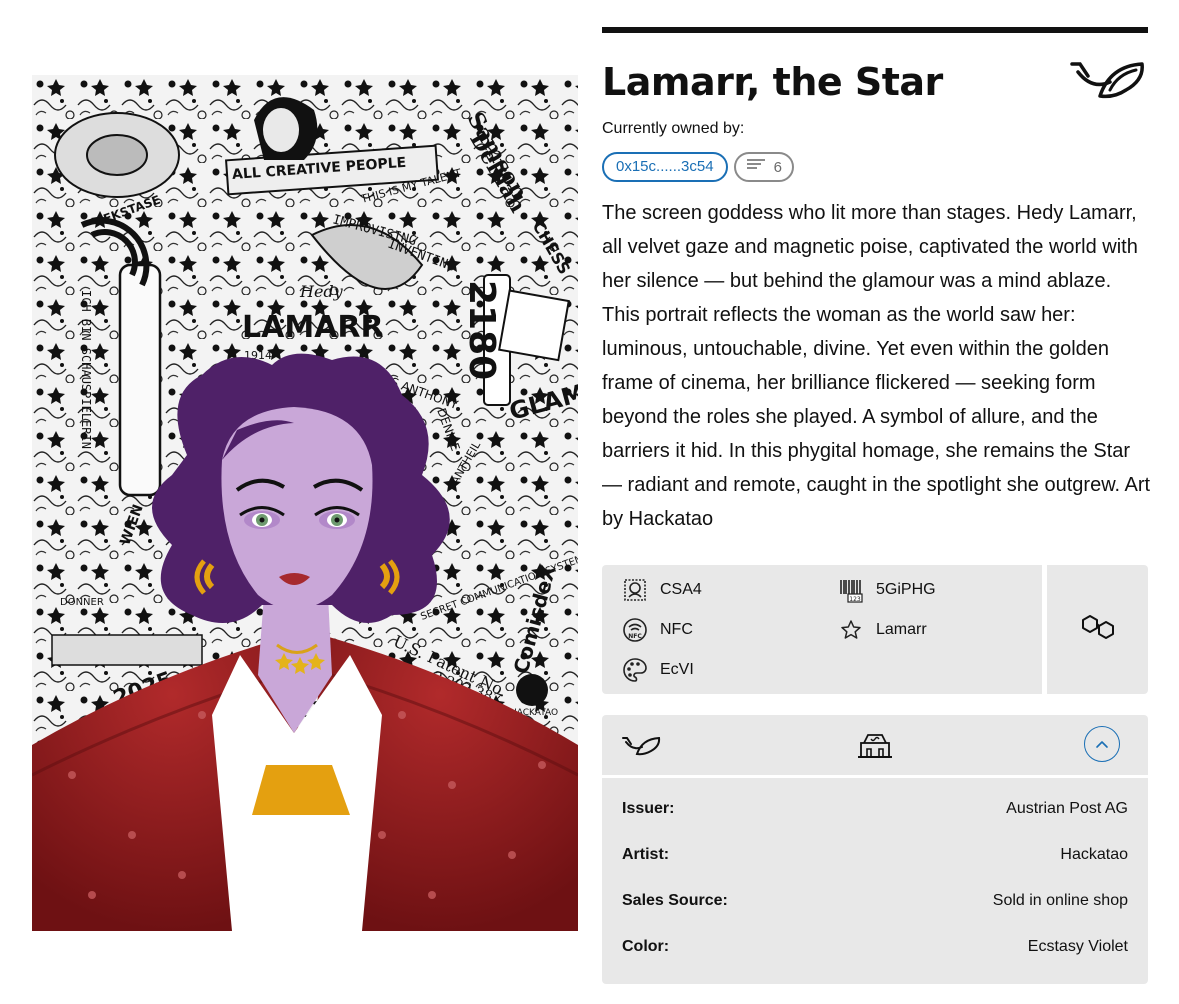 This screenshot has width=1179, height=1004. Describe the element at coordinates (901, 629) in the screenshot. I see `attribute-label: Lamarr` at that location.